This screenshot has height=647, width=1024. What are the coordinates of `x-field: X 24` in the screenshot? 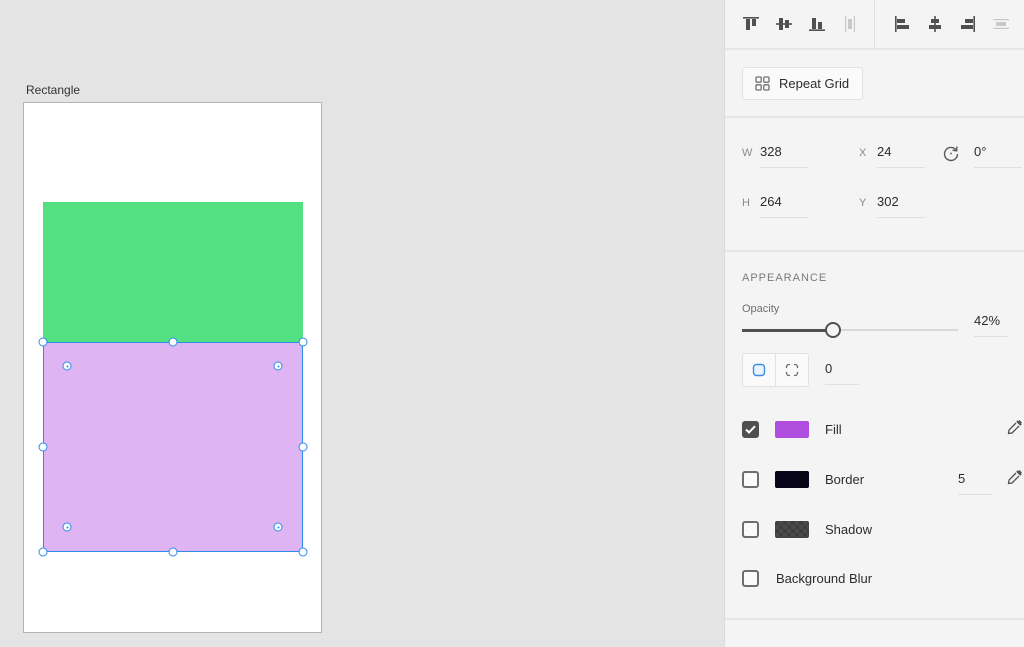 It's located at (892, 156).